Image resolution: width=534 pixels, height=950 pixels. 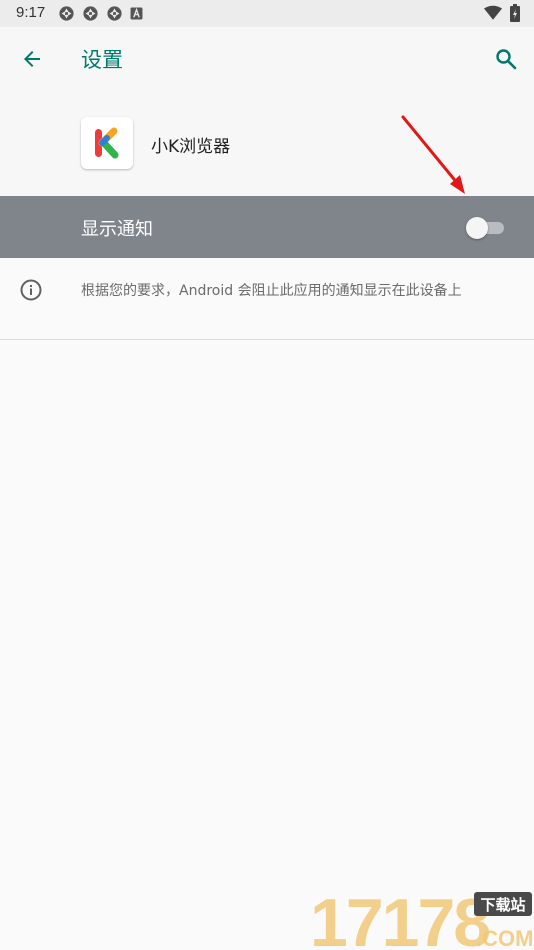 What do you see at coordinates (117, 229) in the screenshot?
I see `show-notifications-label: 显示通知` at bounding box center [117, 229].